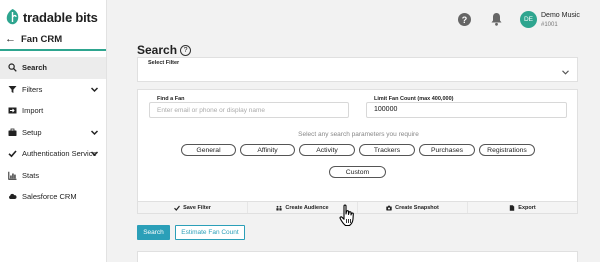 This screenshot has width=600, height=262. Describe the element at coordinates (164, 63) in the screenshot. I see `select-filter-label: Select Filter` at that location.